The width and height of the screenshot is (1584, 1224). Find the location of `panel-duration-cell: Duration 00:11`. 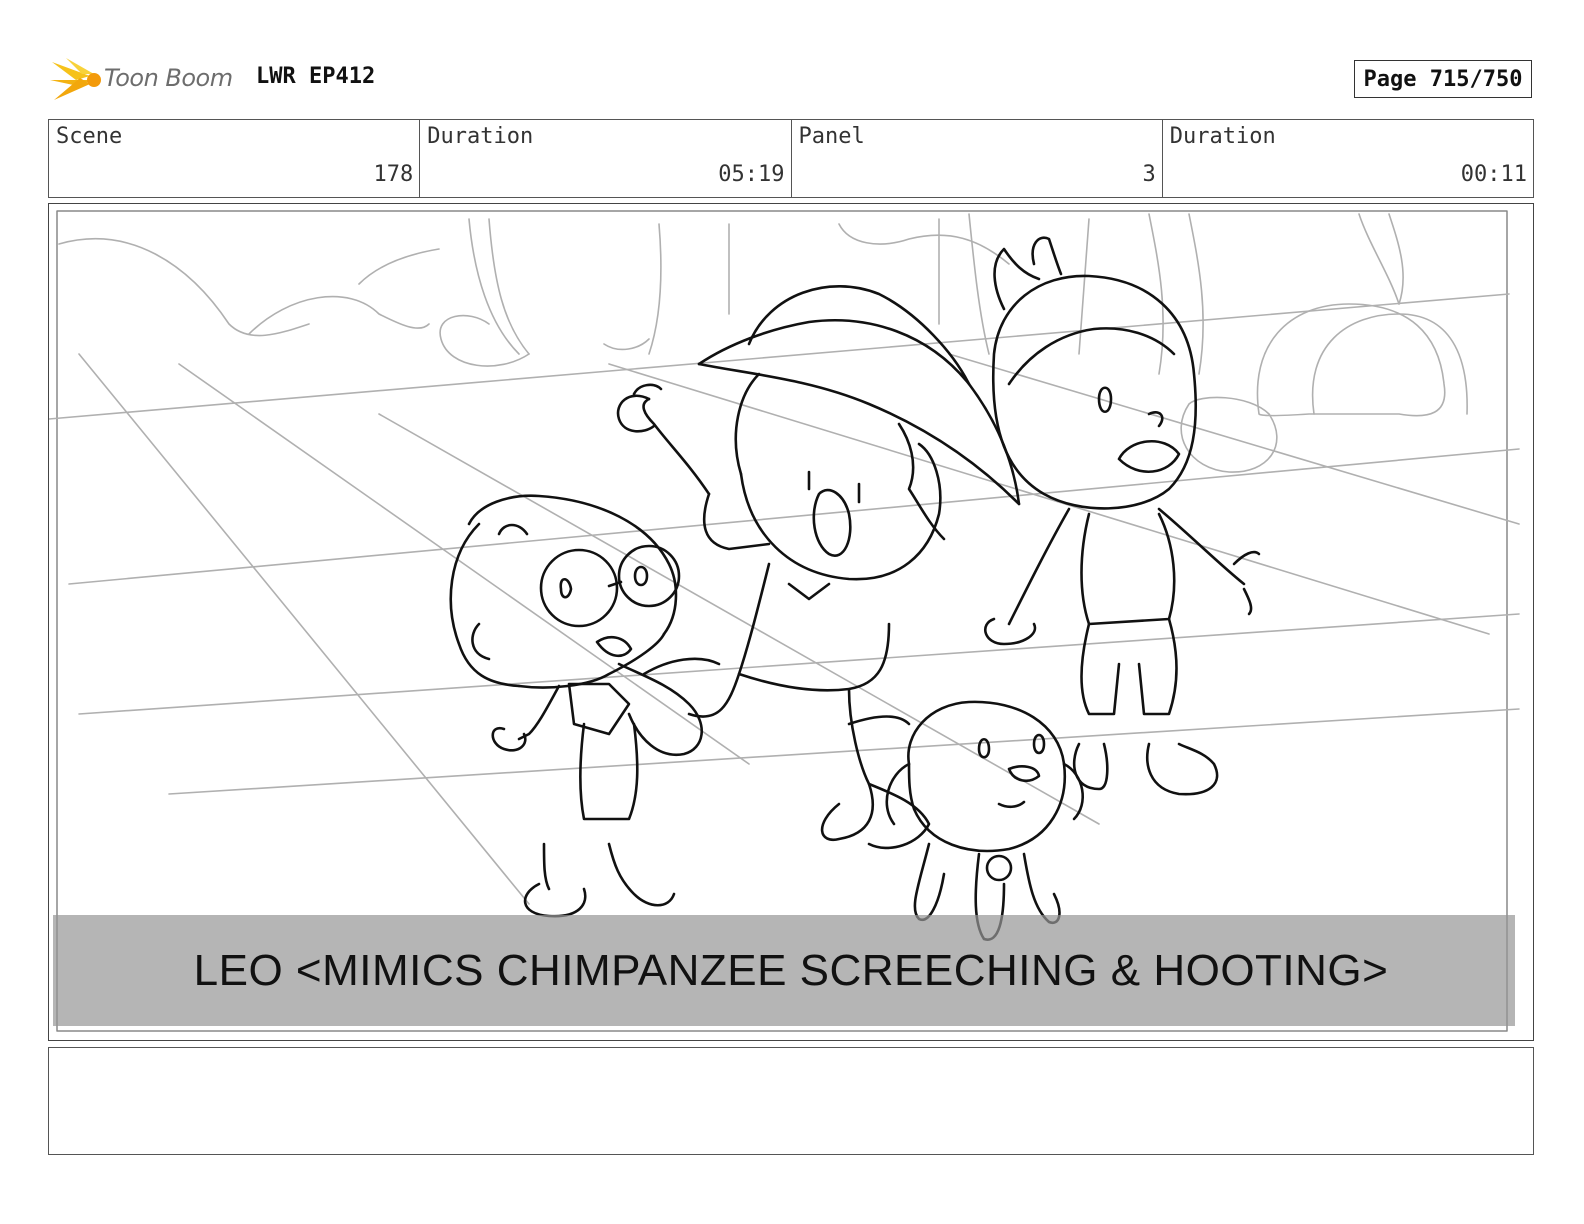

panel-duration-cell: Duration 00:11 is located at coordinates (1348, 158).